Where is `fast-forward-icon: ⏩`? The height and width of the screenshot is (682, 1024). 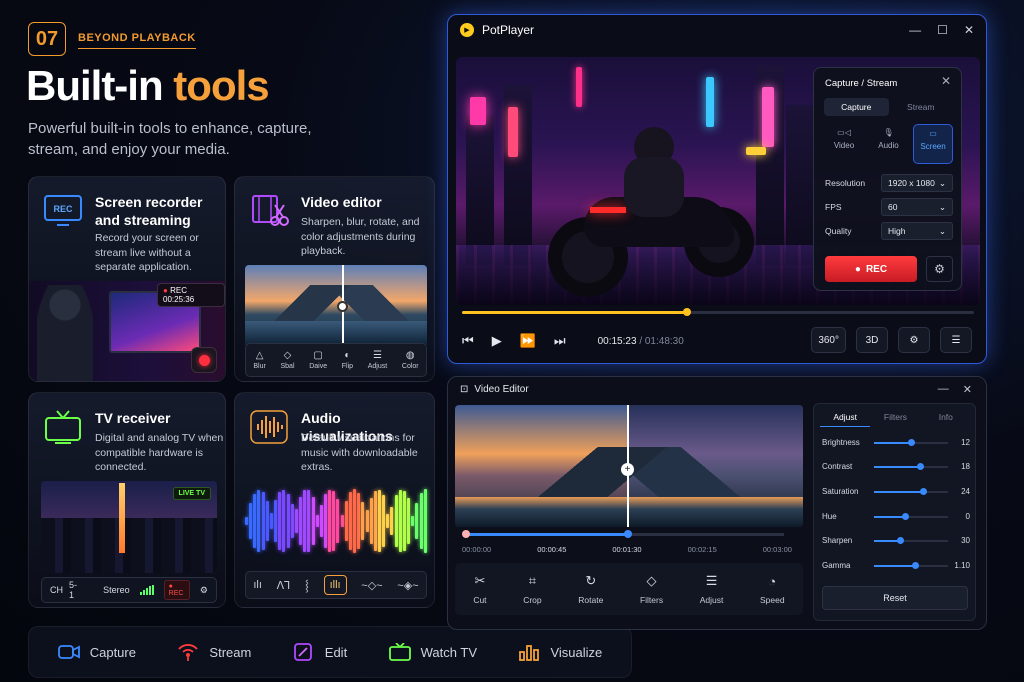
fast-forward-icon: ⏩ is located at coordinates (528, 341).